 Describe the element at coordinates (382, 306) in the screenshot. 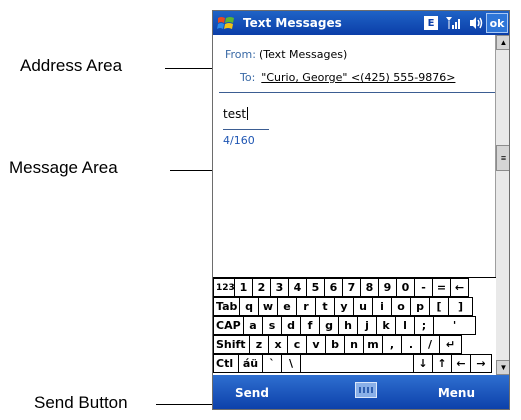

I see `key-i: i` at that location.